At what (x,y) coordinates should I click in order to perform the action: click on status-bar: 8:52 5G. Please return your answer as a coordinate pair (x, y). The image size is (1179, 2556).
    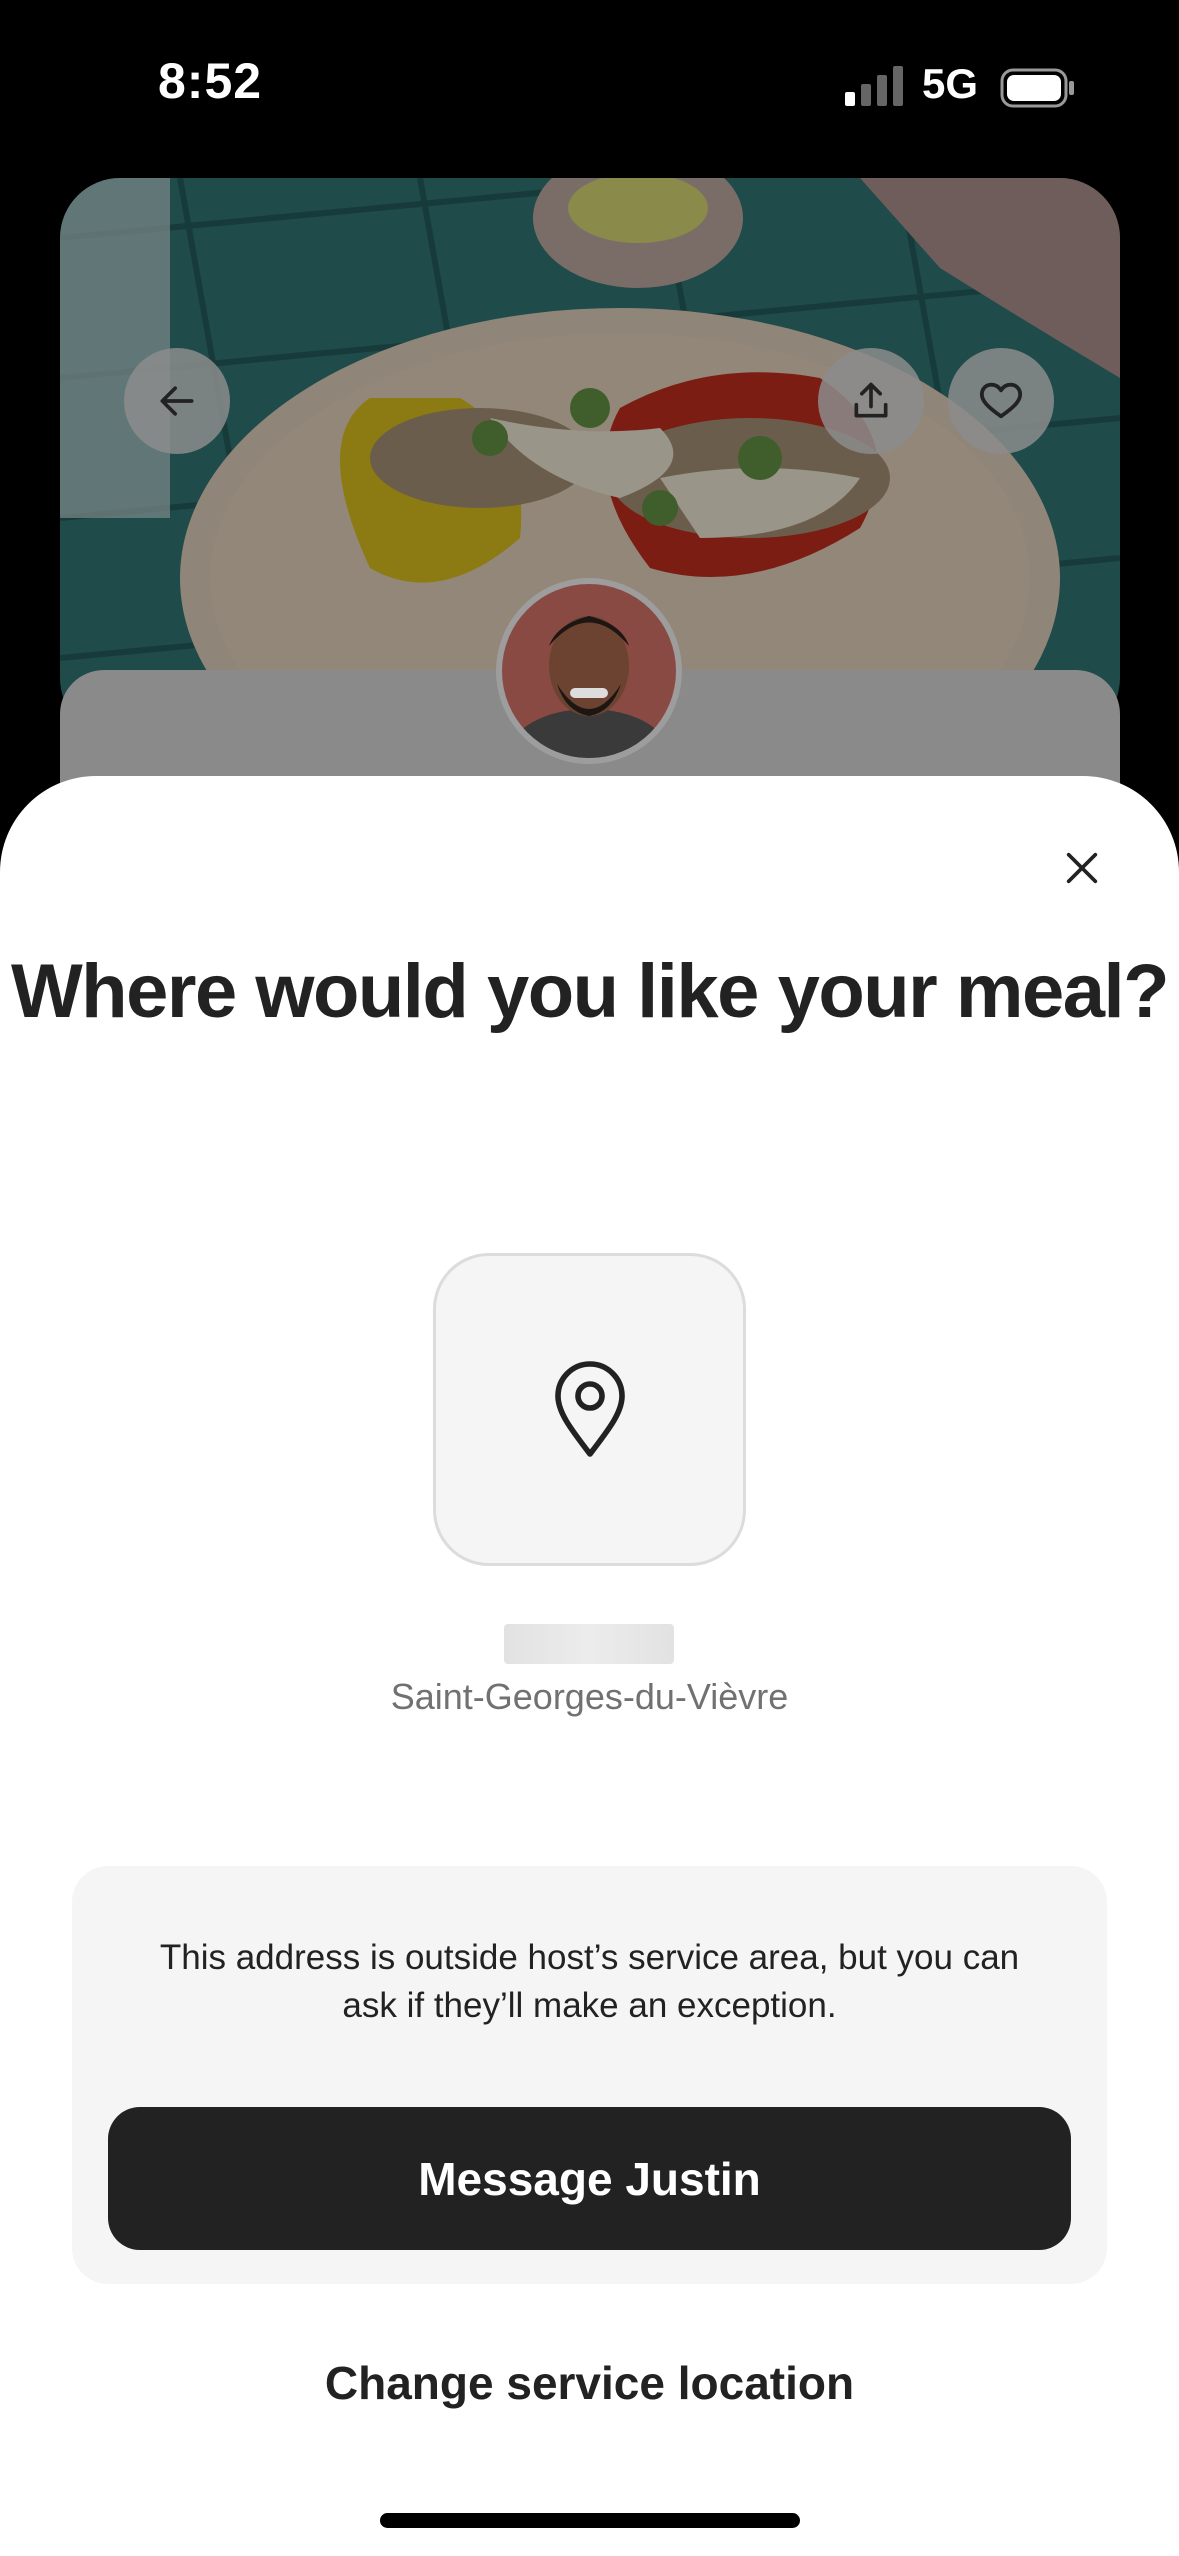
    Looking at the image, I should click on (589, 85).